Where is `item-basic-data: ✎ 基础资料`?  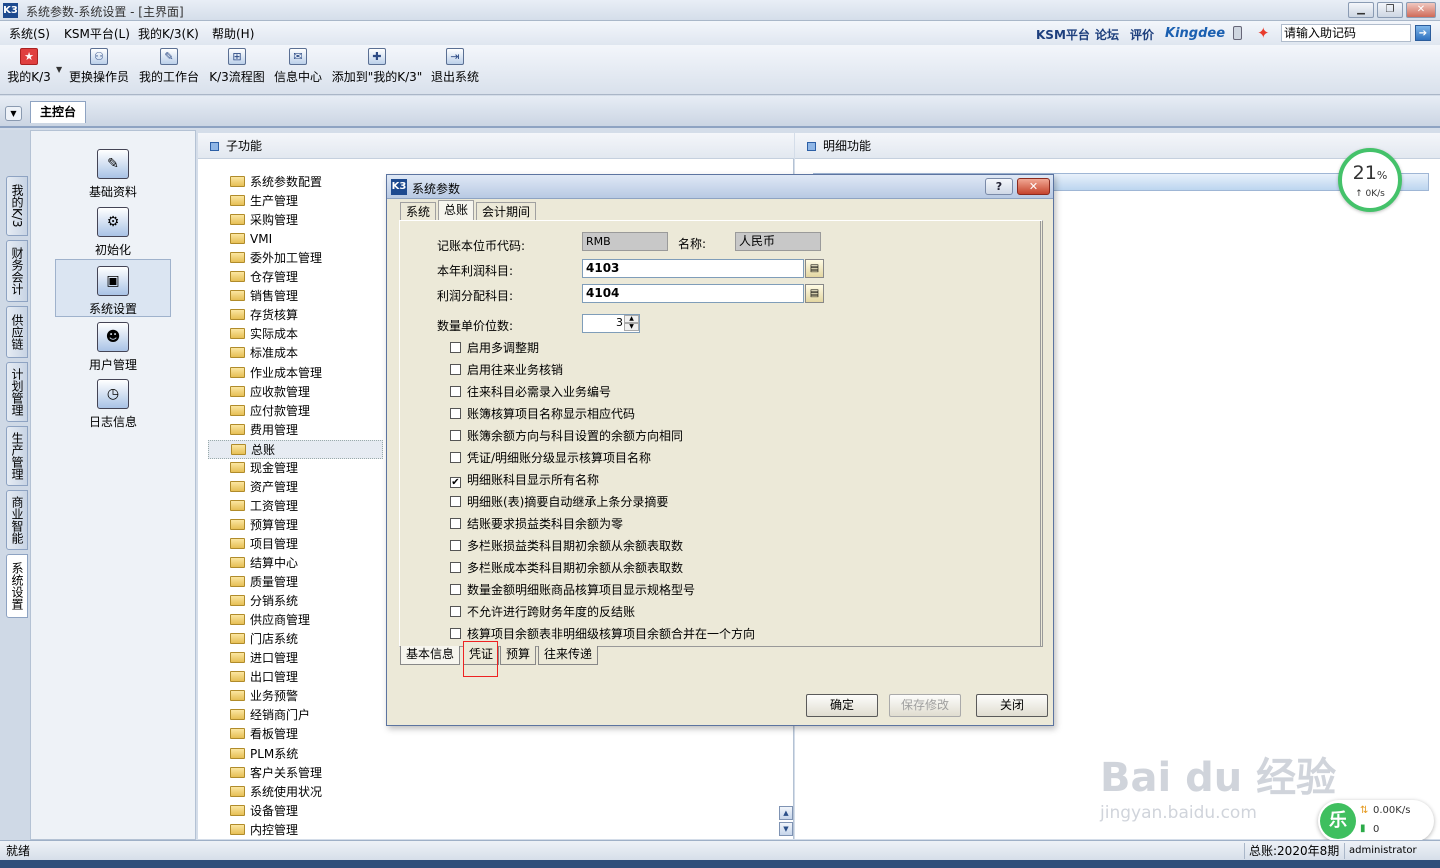
item-basic-data: ✎ 基础资料 is located at coordinates (113, 172).